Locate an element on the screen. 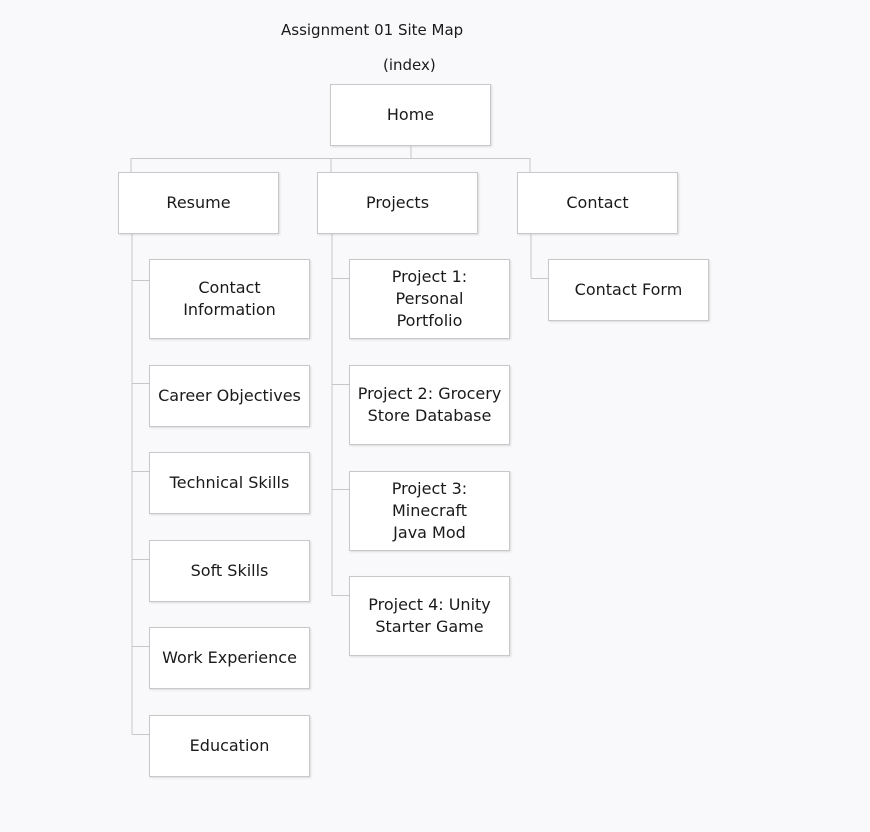 The image size is (870, 832). page-title: Assignment 01 Site Map is located at coordinates (372, 30).